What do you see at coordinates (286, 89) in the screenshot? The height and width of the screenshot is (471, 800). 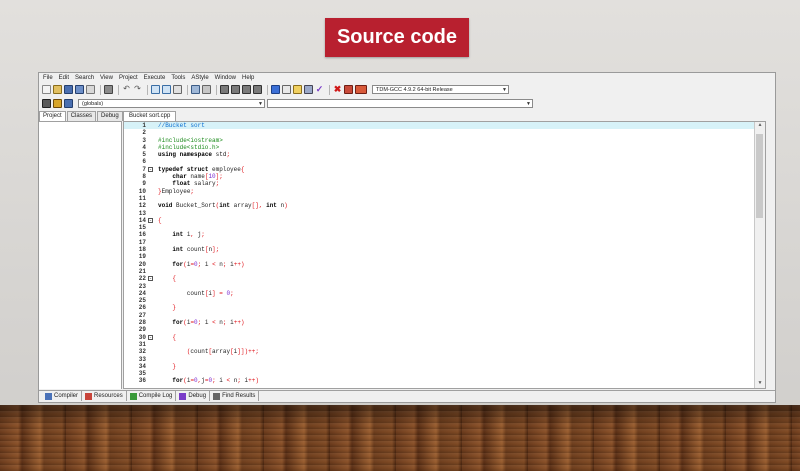 I see `run-icon` at bounding box center [286, 89].